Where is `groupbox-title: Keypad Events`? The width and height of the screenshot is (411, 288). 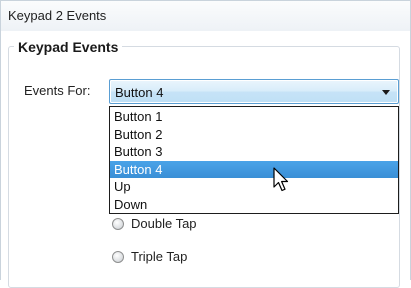 groupbox-title: Keypad Events is located at coordinates (68, 47).